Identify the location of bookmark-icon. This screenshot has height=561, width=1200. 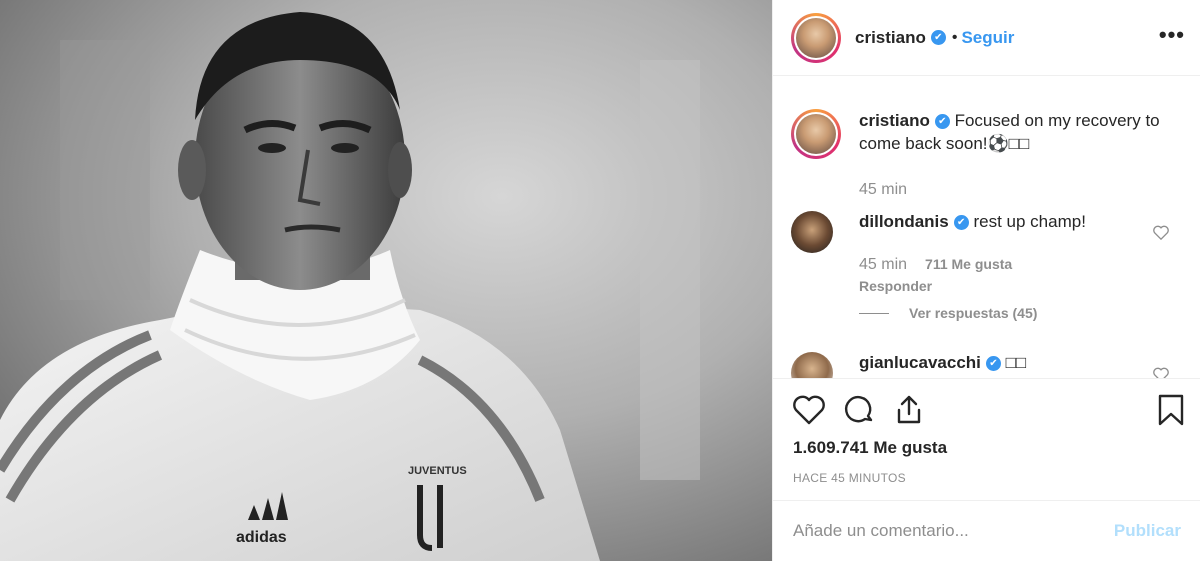
(1171, 410).